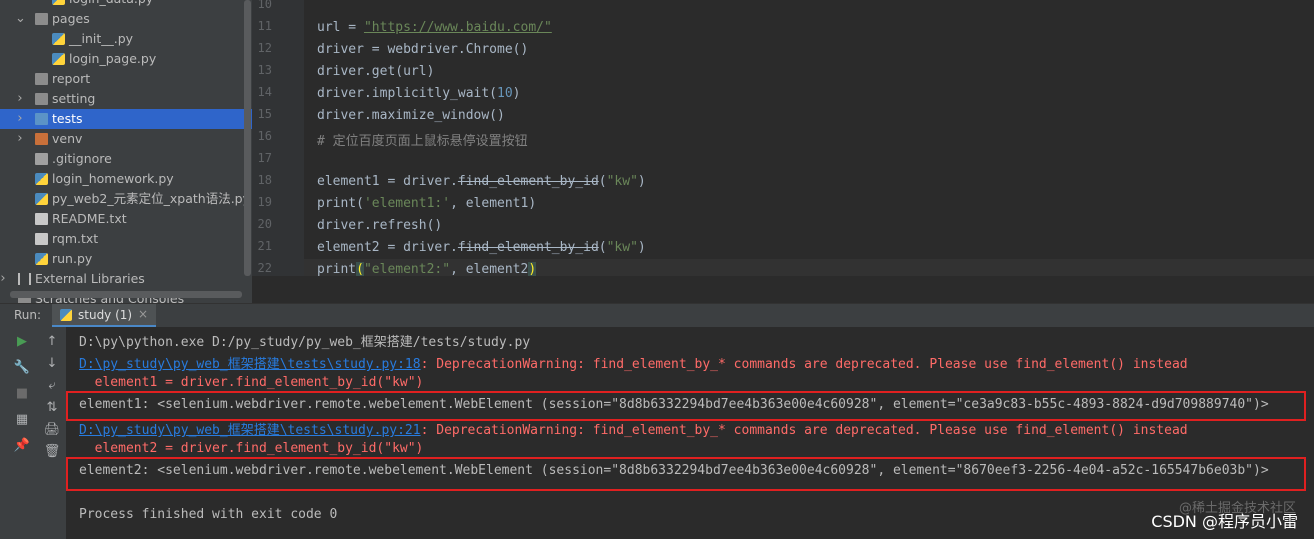  What do you see at coordinates (22, 342) in the screenshot?
I see `run-icon: ▶` at bounding box center [22, 342].